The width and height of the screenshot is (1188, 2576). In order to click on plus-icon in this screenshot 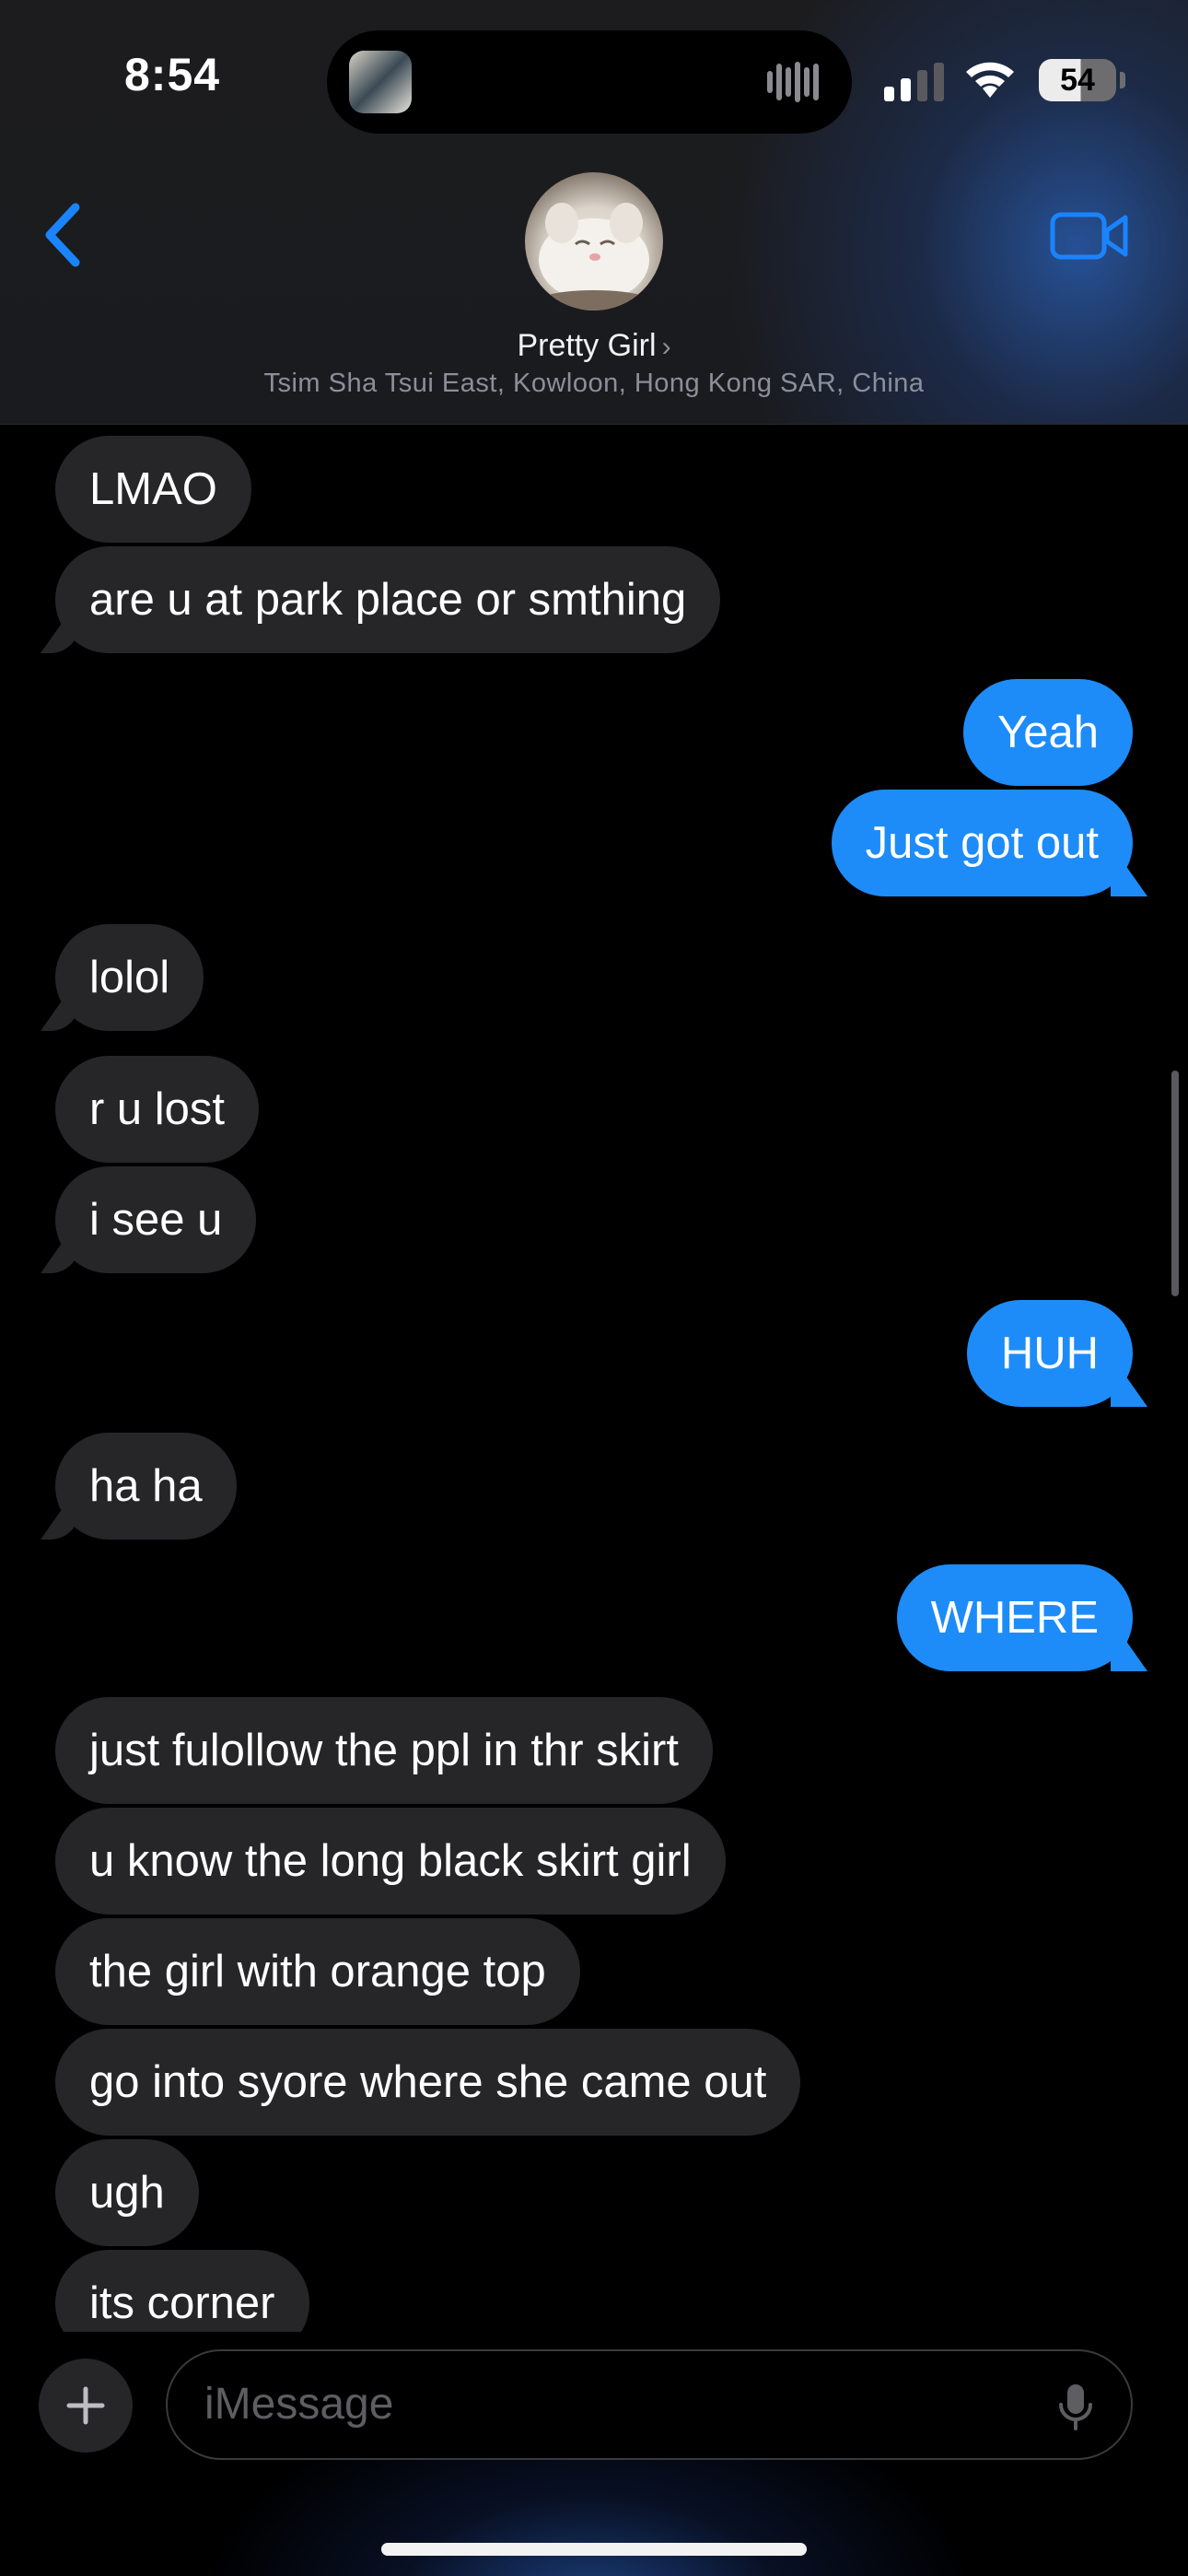, I will do `click(85, 2405)`.